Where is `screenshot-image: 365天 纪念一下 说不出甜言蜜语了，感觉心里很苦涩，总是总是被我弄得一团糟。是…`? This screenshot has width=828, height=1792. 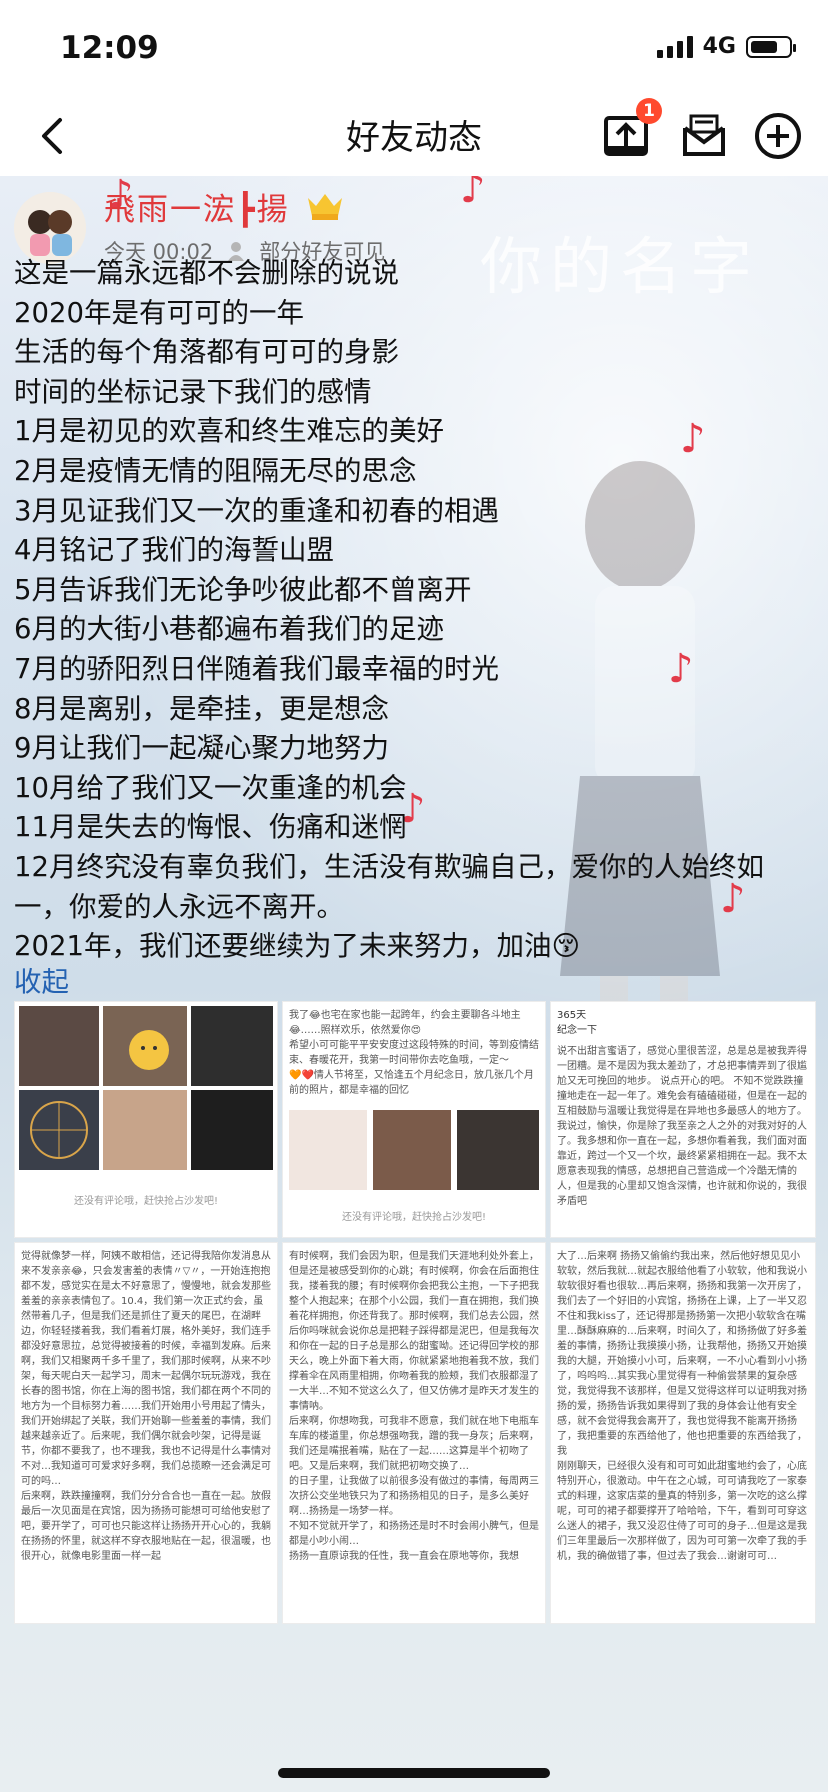
screenshot-image: 365天 纪念一下 说不出甜言蜜语了，感觉心里很苦涩，总是总是被我弄得一团糟。是… is located at coordinates (683, 1119).